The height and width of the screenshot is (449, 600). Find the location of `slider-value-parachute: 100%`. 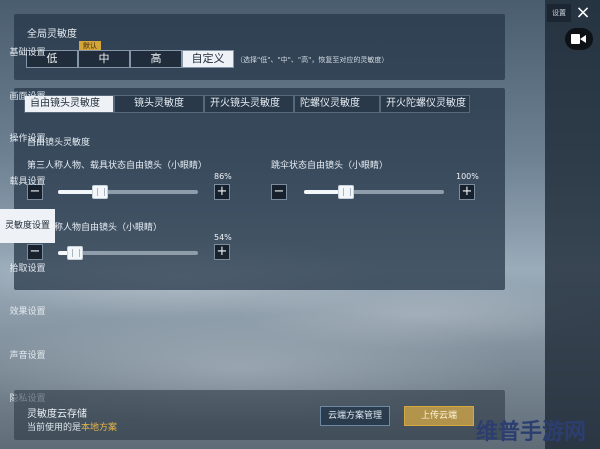

slider-value-parachute: 100% is located at coordinates (467, 176).